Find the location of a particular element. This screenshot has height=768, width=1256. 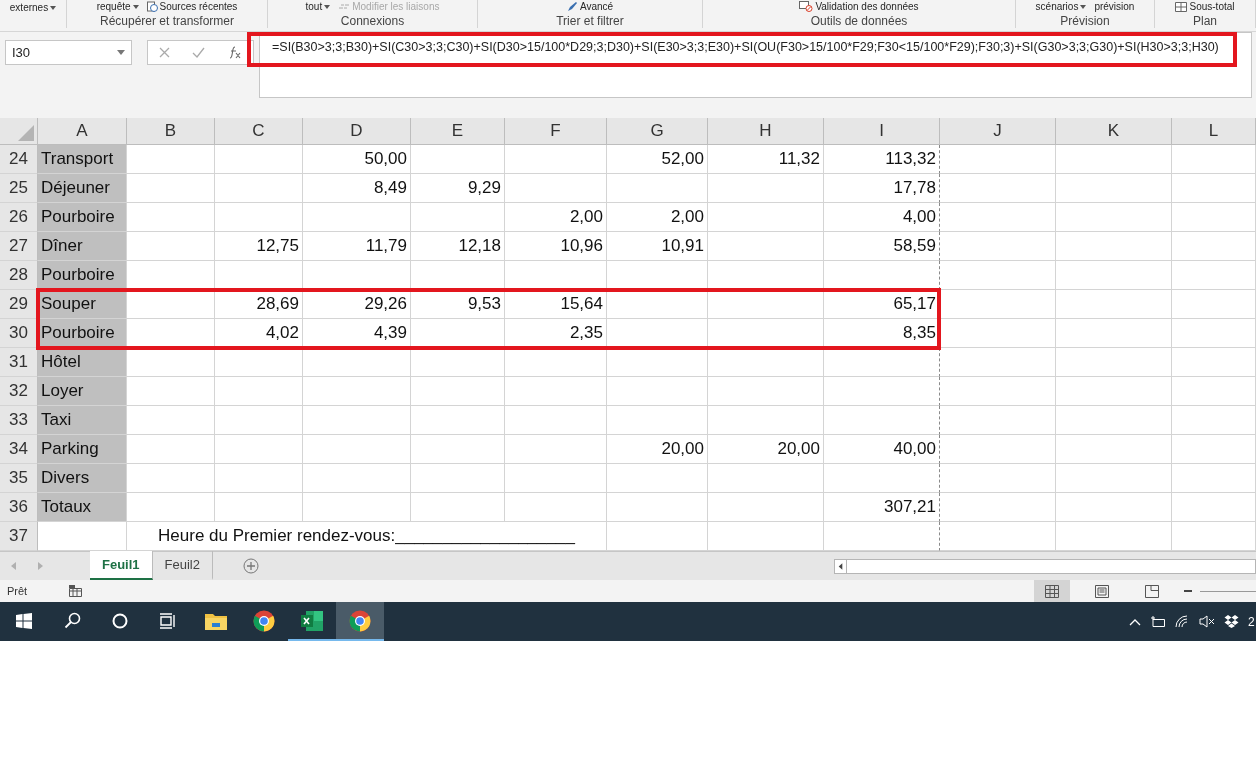

folder-icon is located at coordinates (216, 620).